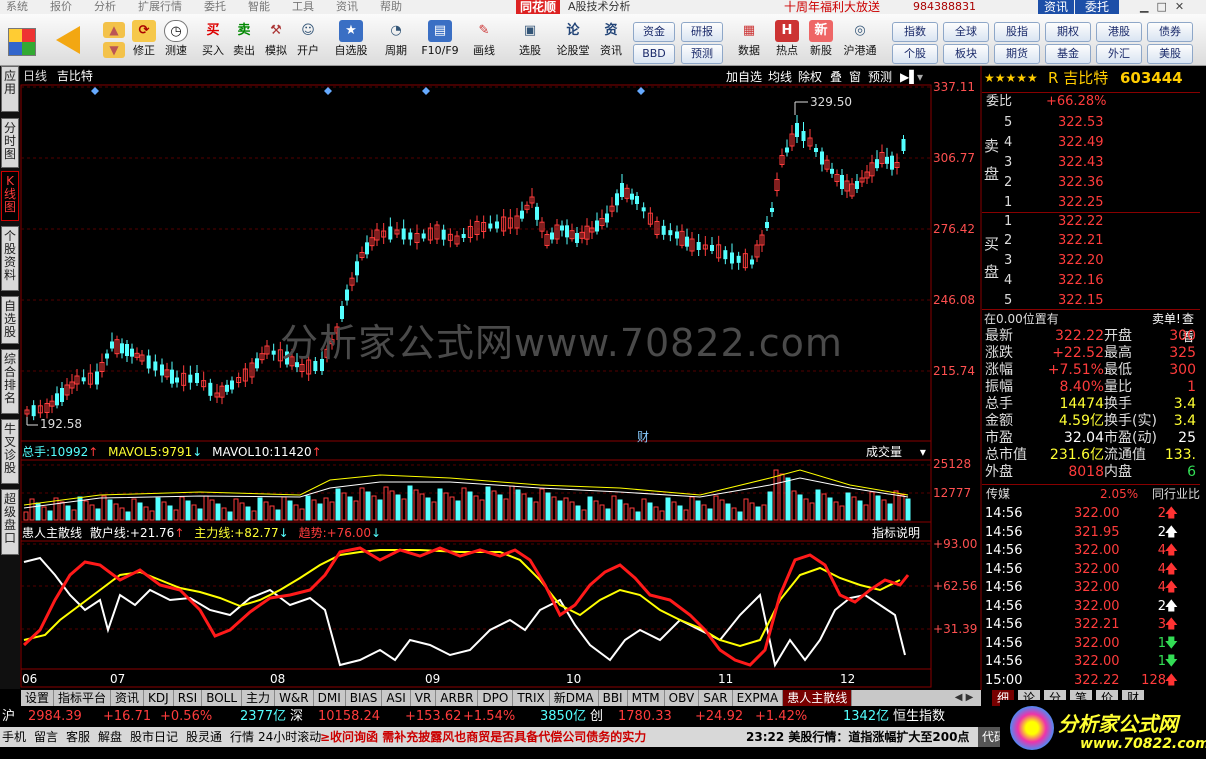  I want to click on down-arrow-icon: 🡇, so click(1171, 661).